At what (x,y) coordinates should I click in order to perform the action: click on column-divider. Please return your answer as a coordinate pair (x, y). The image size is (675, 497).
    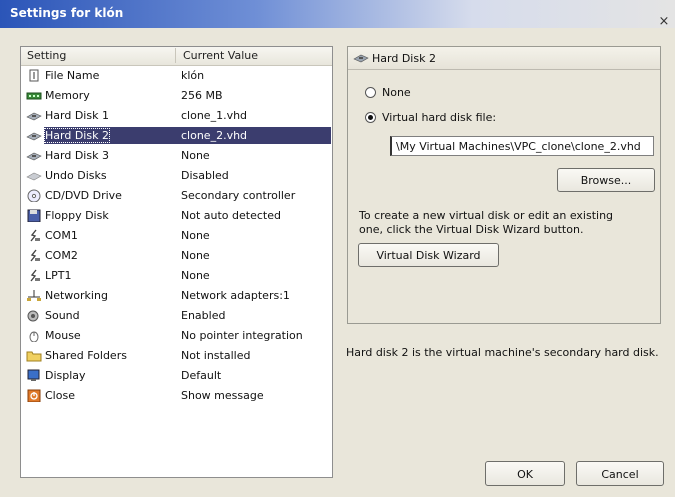
    Looking at the image, I should click on (175, 55).